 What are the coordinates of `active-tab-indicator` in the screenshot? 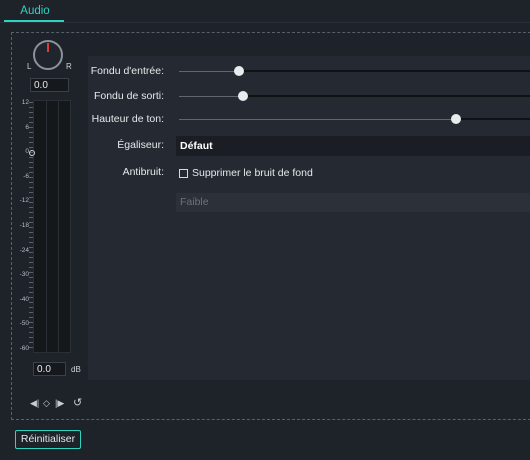 It's located at (34, 21).